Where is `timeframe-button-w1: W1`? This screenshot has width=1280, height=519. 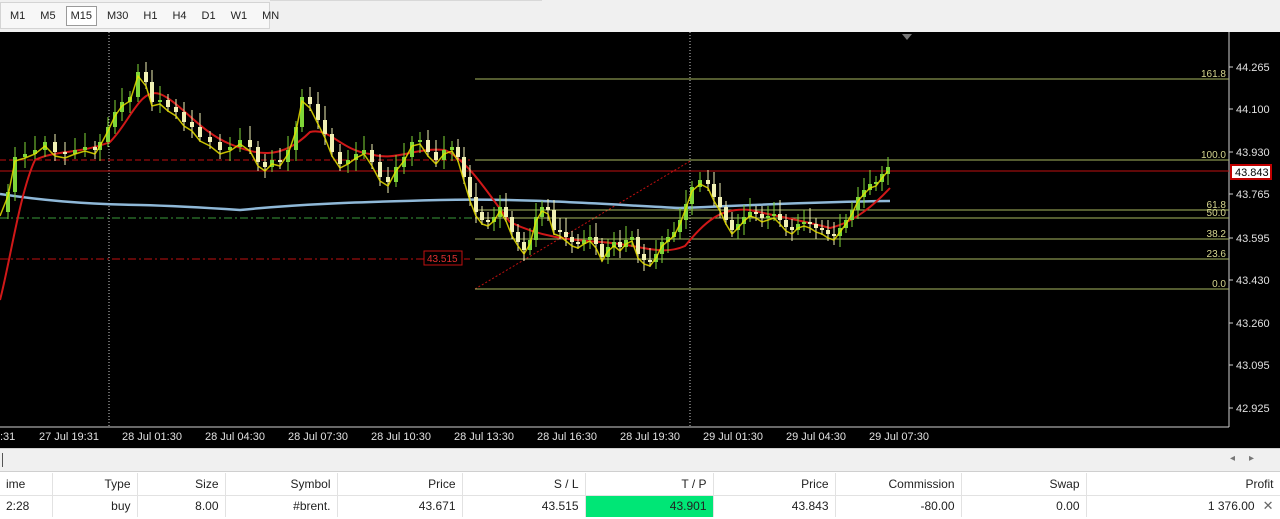
timeframe-button-w1: W1 is located at coordinates (239, 16).